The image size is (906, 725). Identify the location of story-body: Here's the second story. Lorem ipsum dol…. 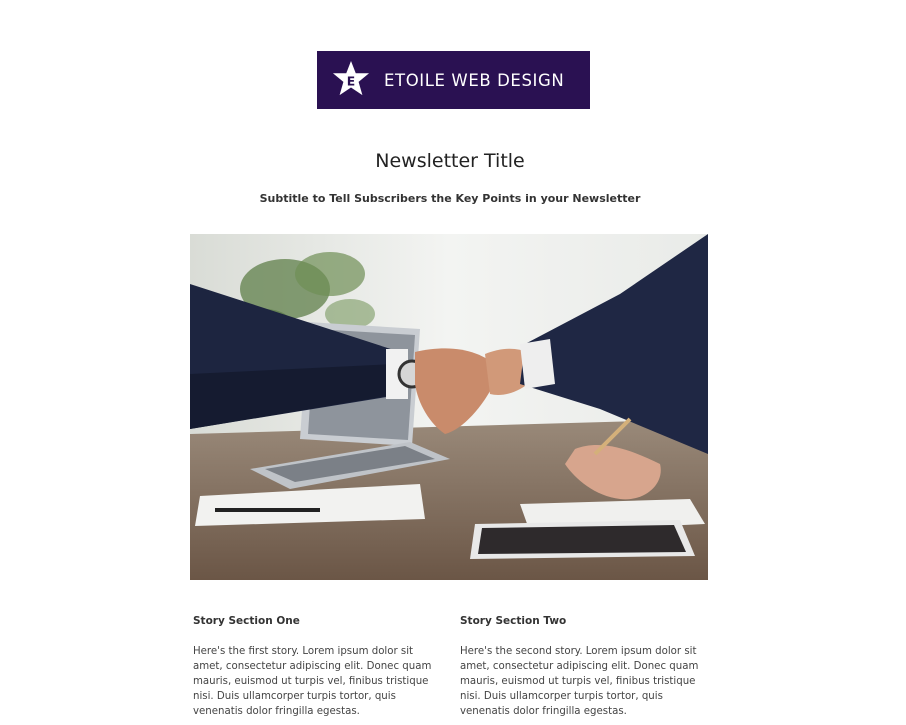
(579, 681).